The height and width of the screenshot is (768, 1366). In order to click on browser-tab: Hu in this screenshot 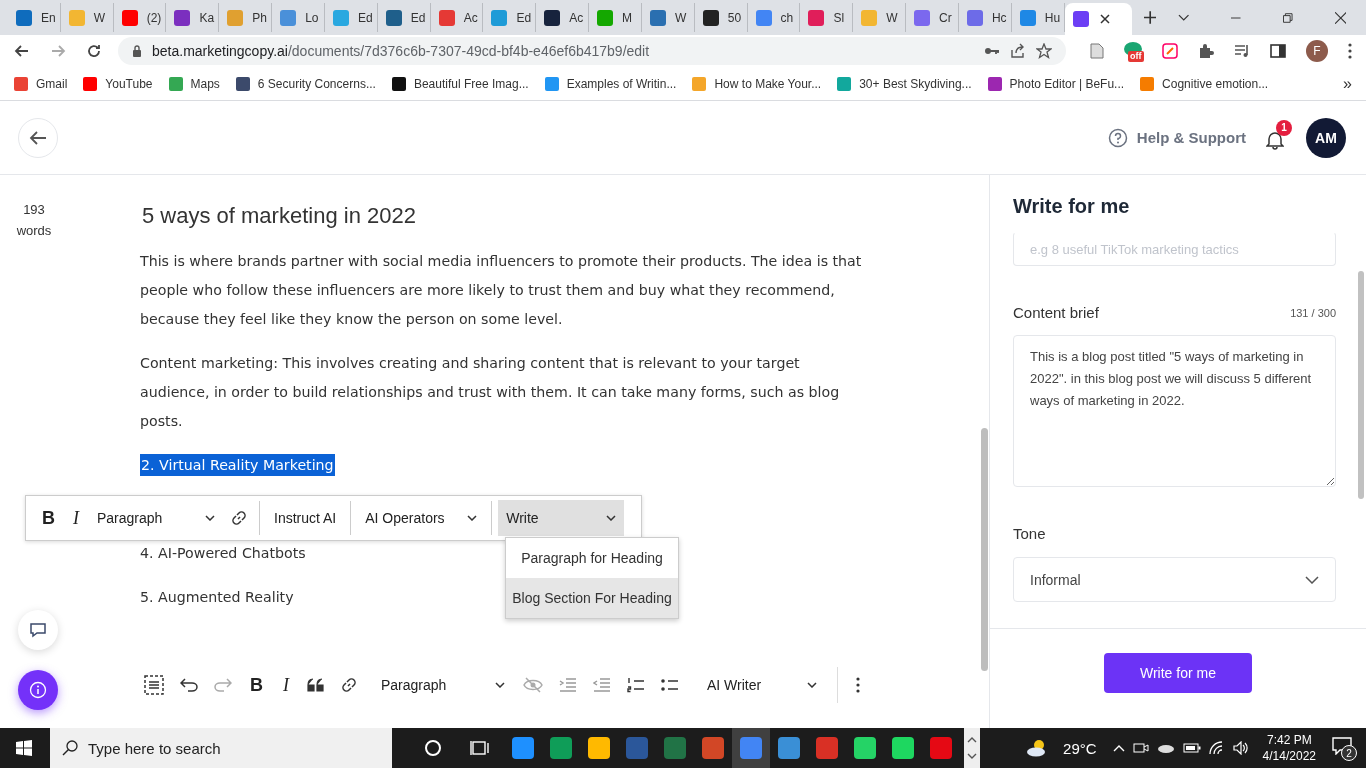, I will do `click(1038, 17)`.